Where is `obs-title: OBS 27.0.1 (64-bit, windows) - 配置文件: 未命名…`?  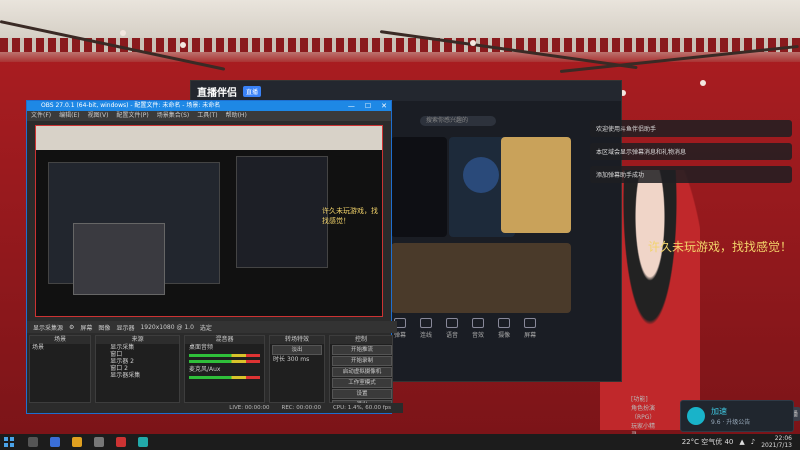 obs-title: OBS 27.0.1 (64-bit, windows) - 配置文件: 未命名… is located at coordinates (131, 105).